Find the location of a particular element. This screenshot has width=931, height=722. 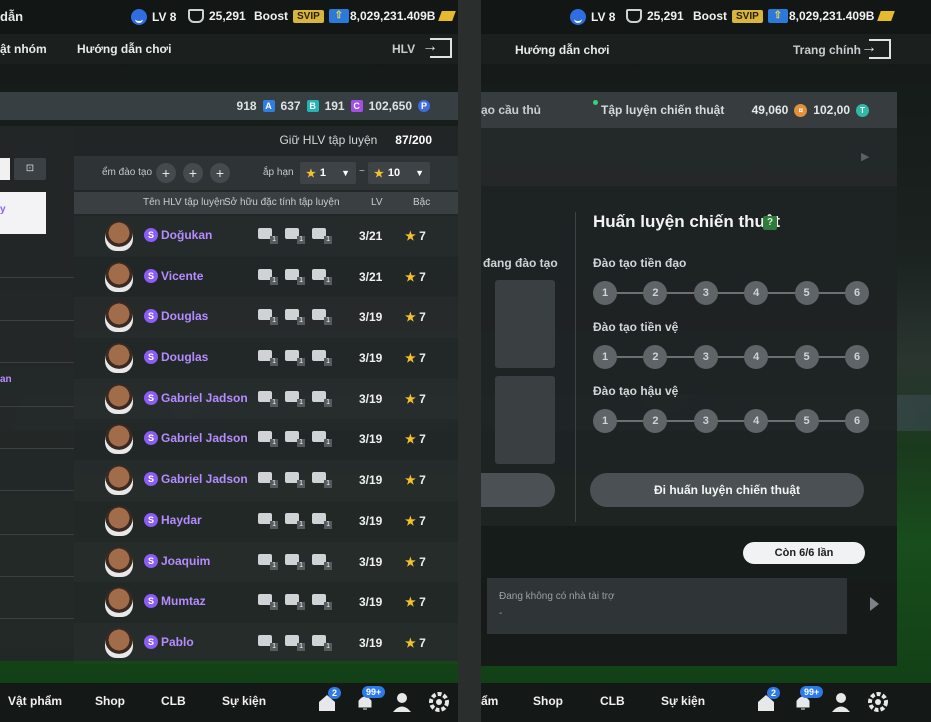

nav-bar: ật nhóm Hướng dẫn chơi HLV is located at coordinates (229, 49).